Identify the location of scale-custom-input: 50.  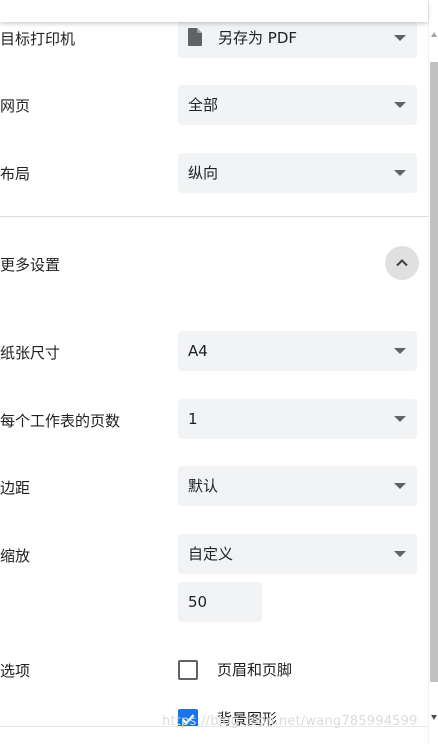
(220, 602).